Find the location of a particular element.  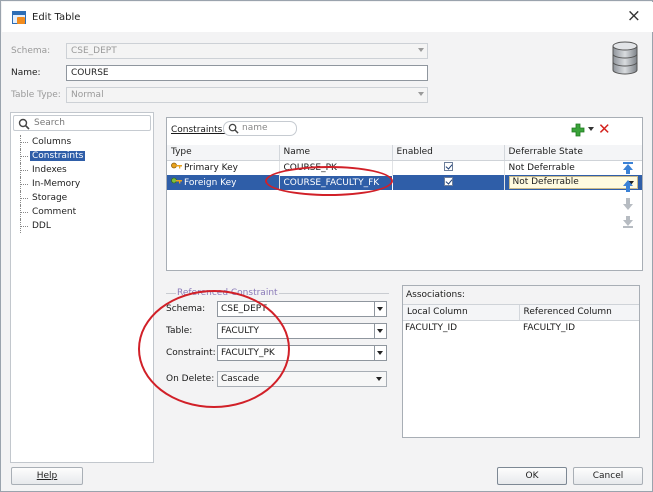

deferrable-state-select: Not Deferrable is located at coordinates (573, 182).